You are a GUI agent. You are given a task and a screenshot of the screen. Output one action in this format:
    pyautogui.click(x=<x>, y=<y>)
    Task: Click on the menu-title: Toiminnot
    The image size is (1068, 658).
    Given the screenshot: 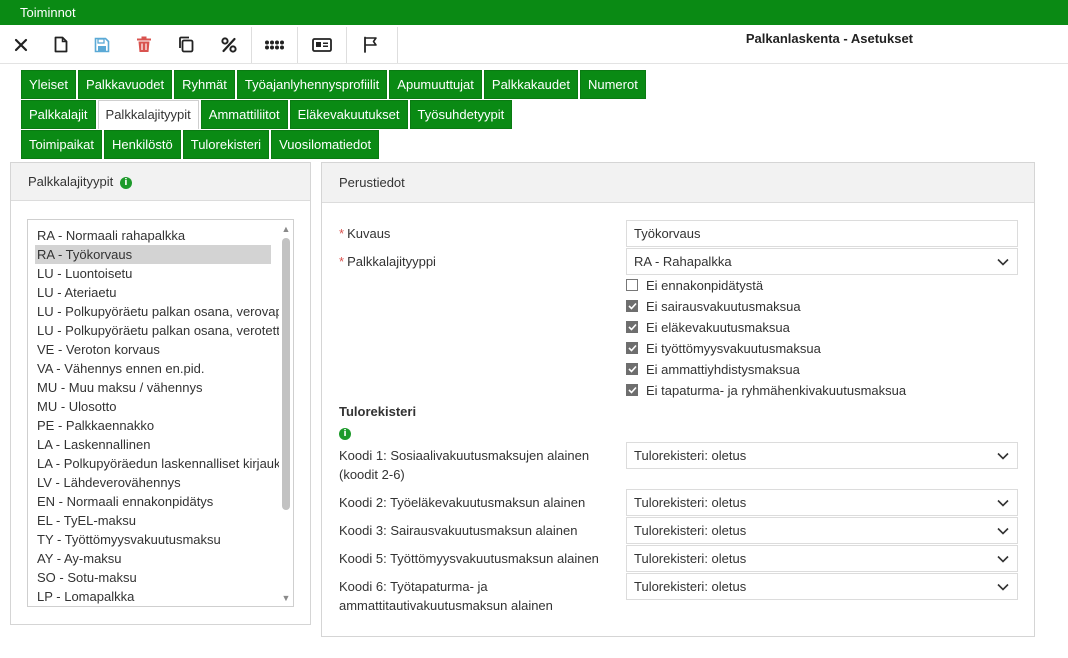 What is the action you would take?
    pyautogui.click(x=48, y=12)
    